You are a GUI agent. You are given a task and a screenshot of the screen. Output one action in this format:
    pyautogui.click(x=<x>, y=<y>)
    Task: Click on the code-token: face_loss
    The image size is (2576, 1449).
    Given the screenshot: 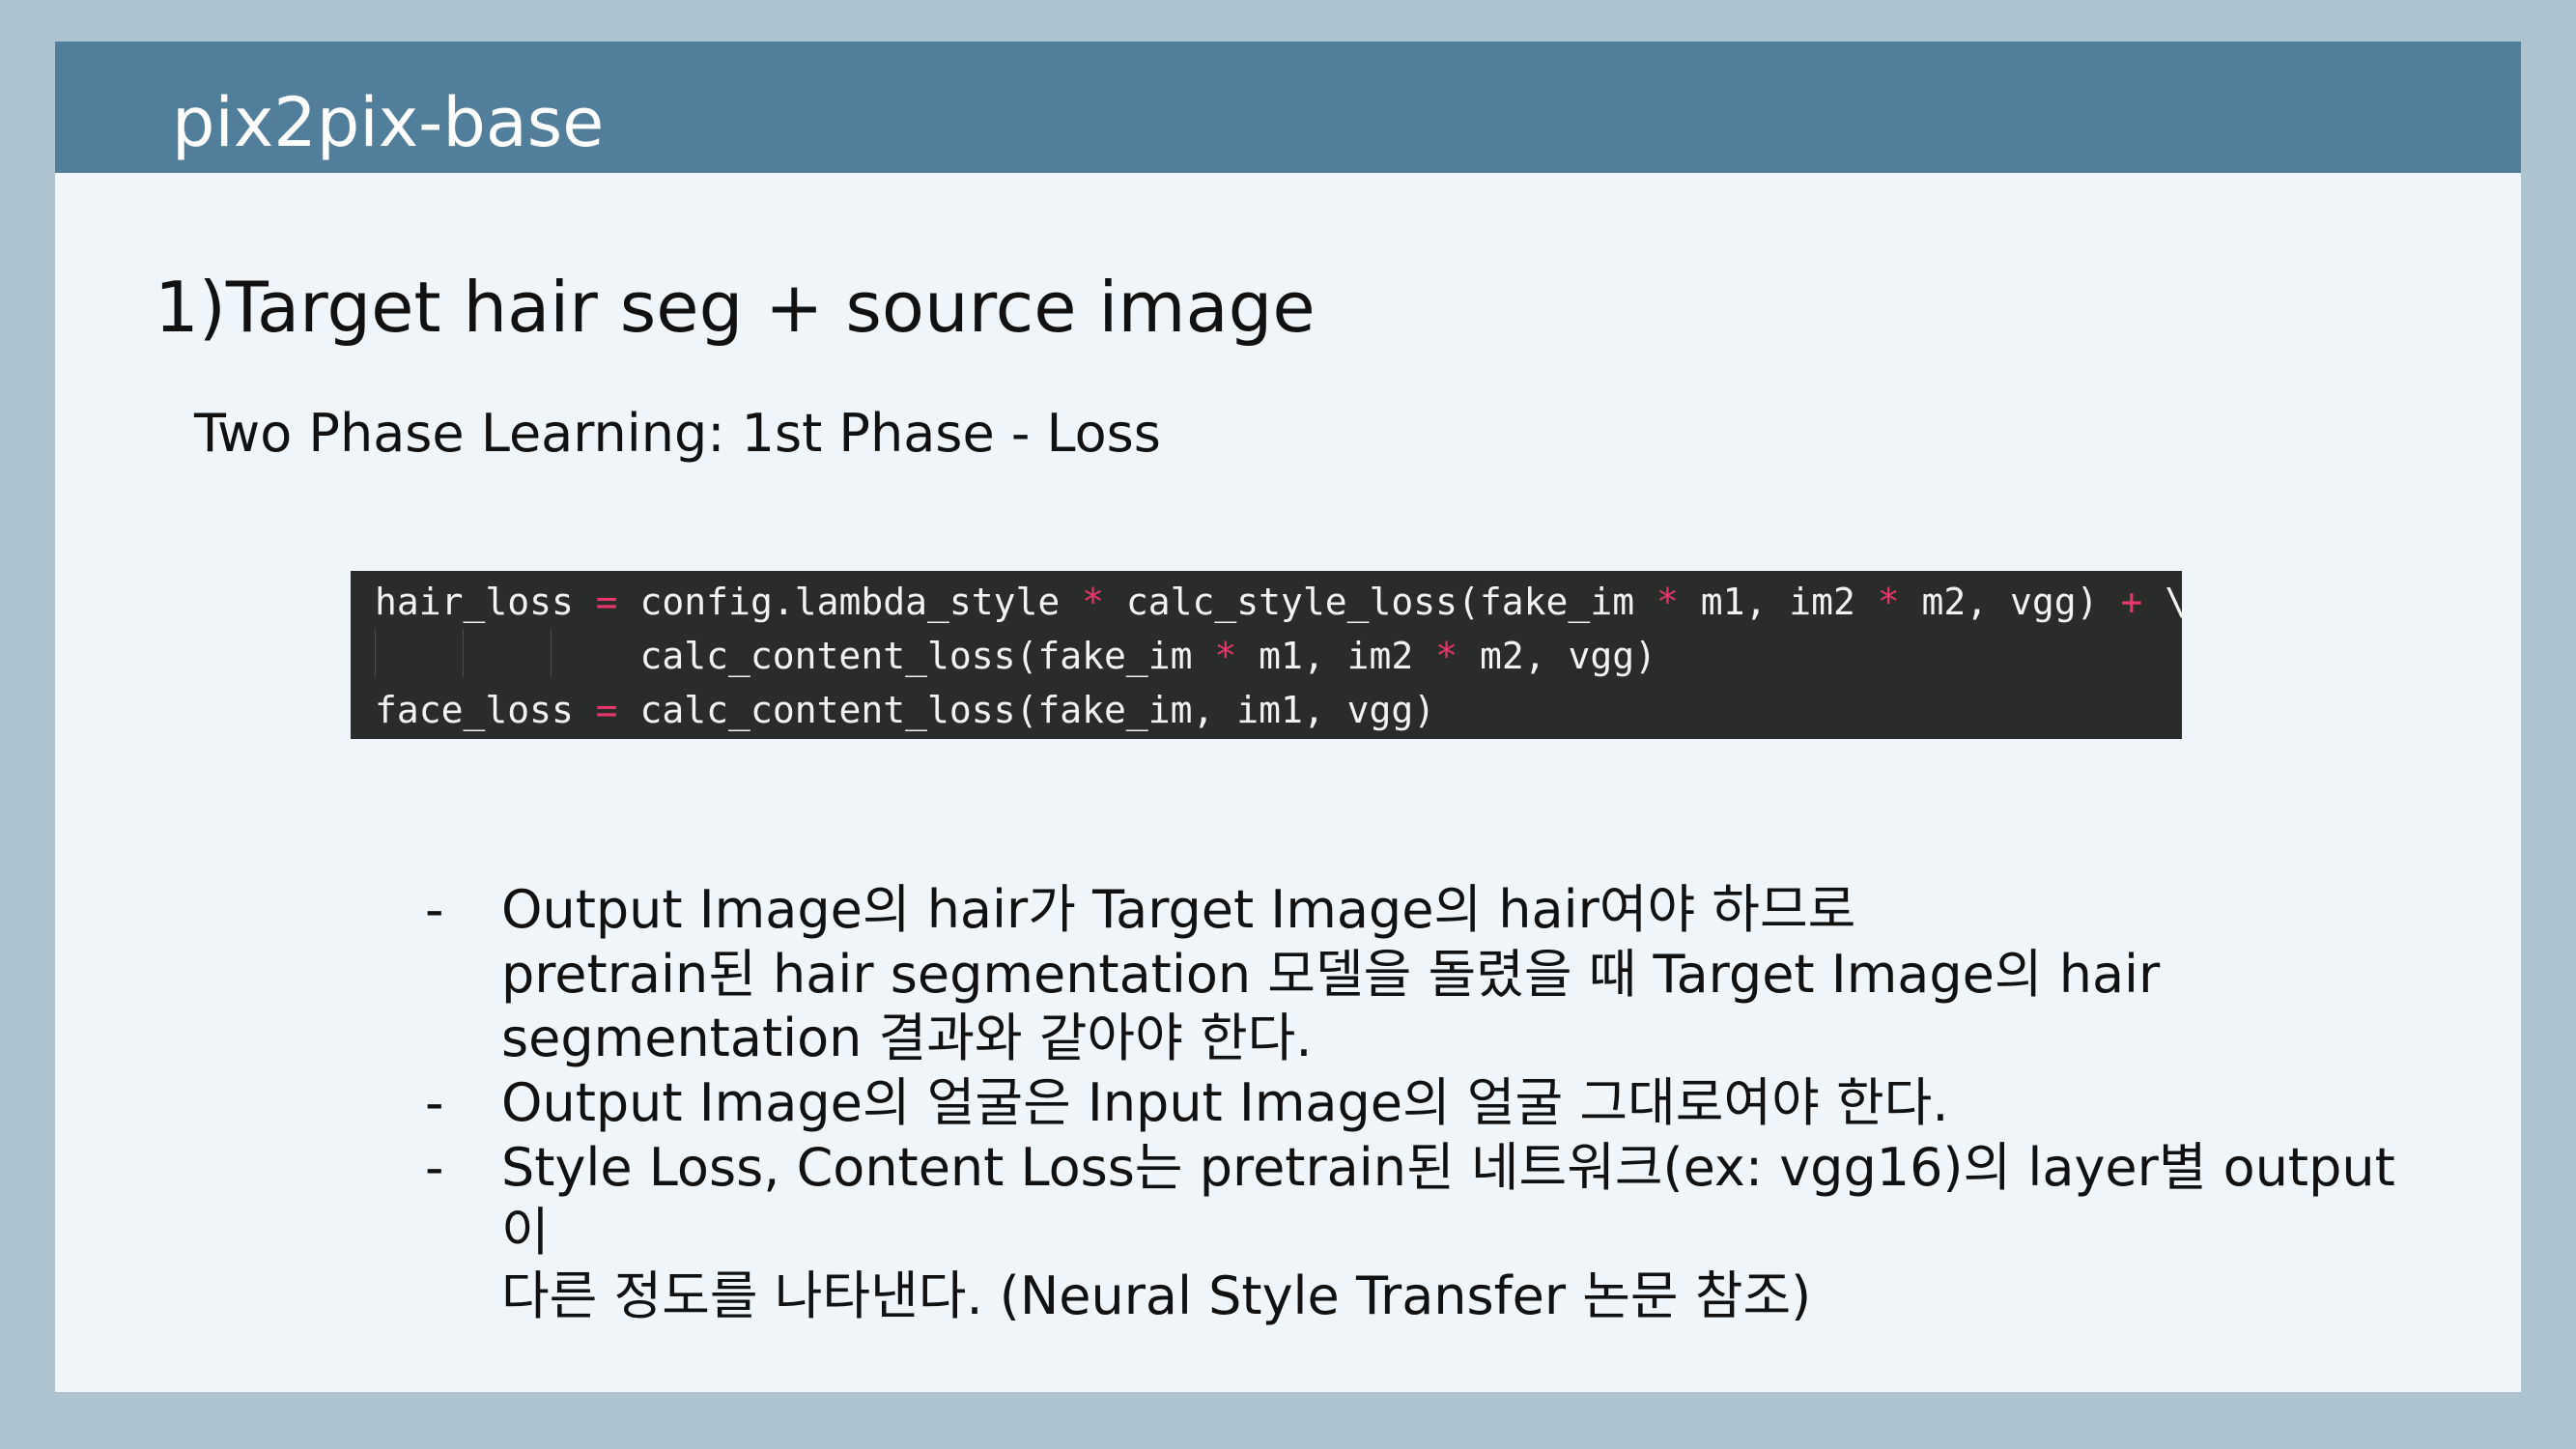 What is the action you would take?
    pyautogui.click(x=485, y=710)
    